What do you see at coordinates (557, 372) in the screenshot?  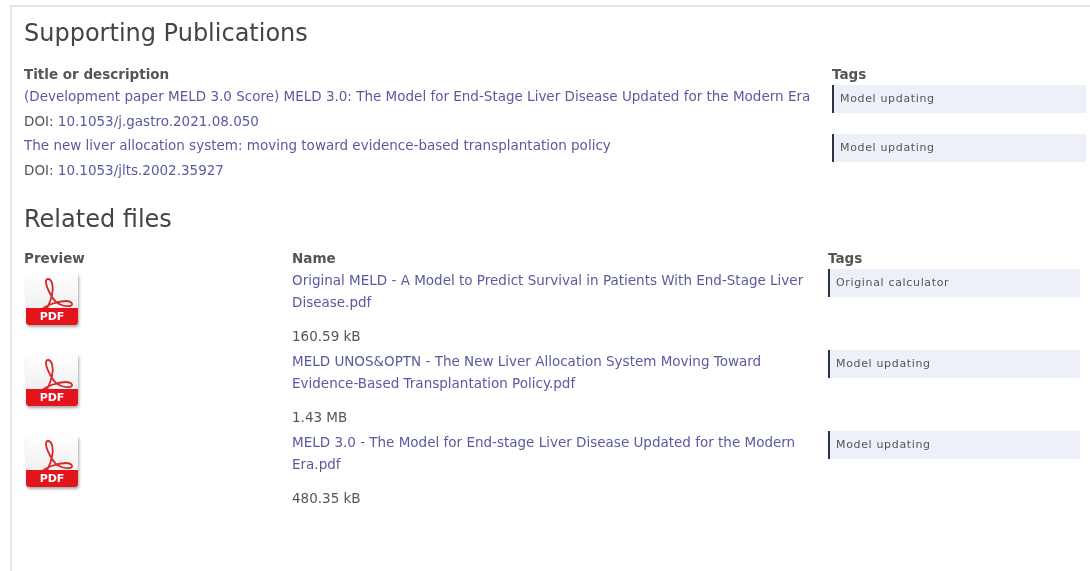 I see `file-link: MELD UNOS&OPTN - The New Liver Allocation System Moving Toward Evidence-Based Transplantation Policy.pdf` at bounding box center [557, 372].